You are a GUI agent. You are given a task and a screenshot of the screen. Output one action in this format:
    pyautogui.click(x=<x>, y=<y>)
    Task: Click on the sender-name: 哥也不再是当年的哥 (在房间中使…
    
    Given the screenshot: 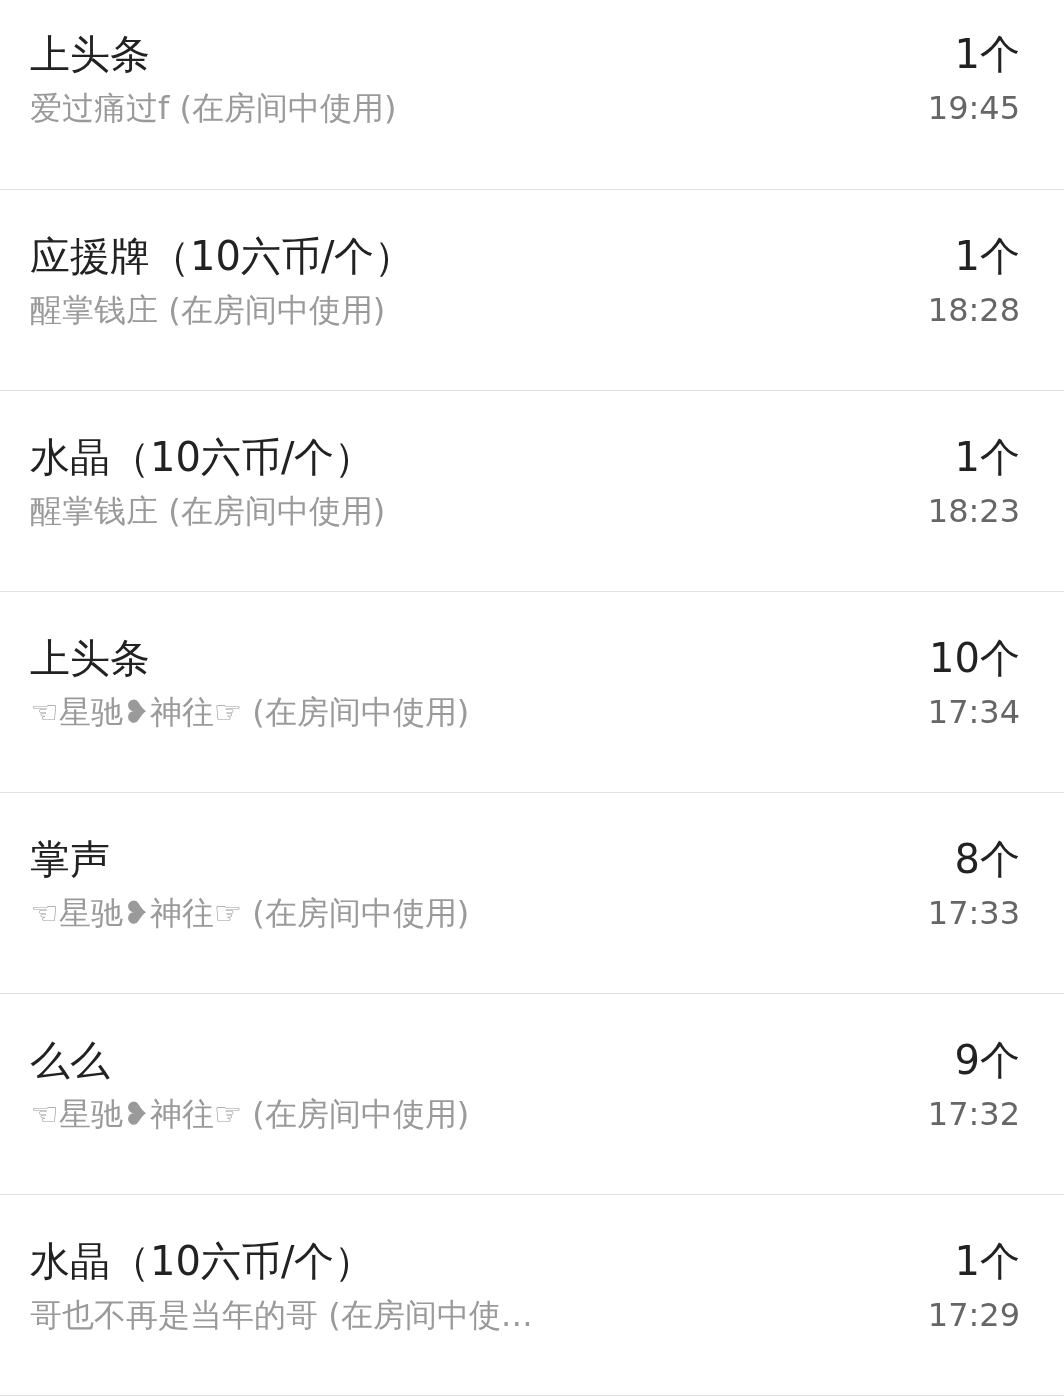 What is the action you would take?
    pyautogui.click(x=281, y=1315)
    